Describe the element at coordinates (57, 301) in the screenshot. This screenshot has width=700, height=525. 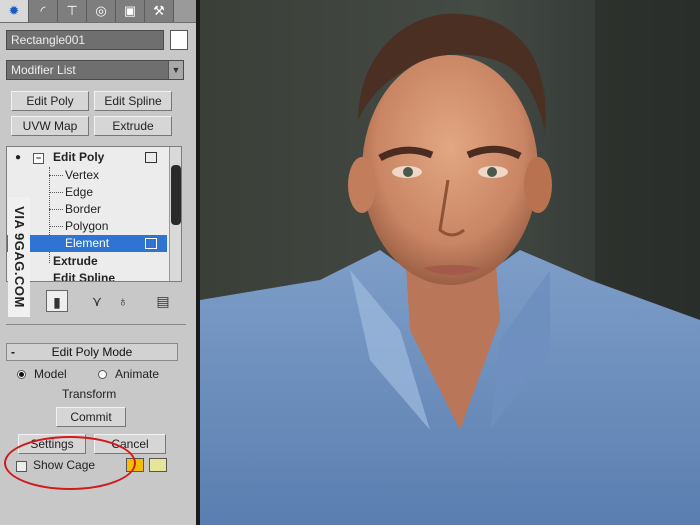
I see `show-end-result-icon: ▮` at that location.